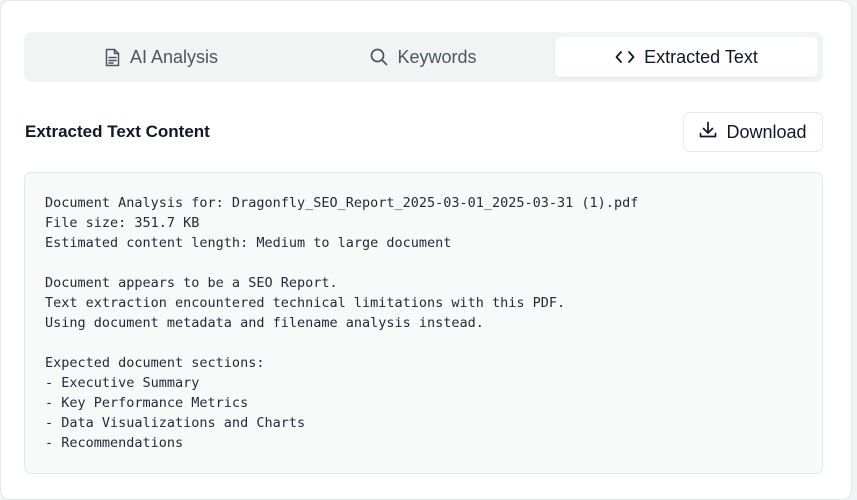  What do you see at coordinates (117, 131) in the screenshot?
I see `section-title: Extracted Text Content` at bounding box center [117, 131].